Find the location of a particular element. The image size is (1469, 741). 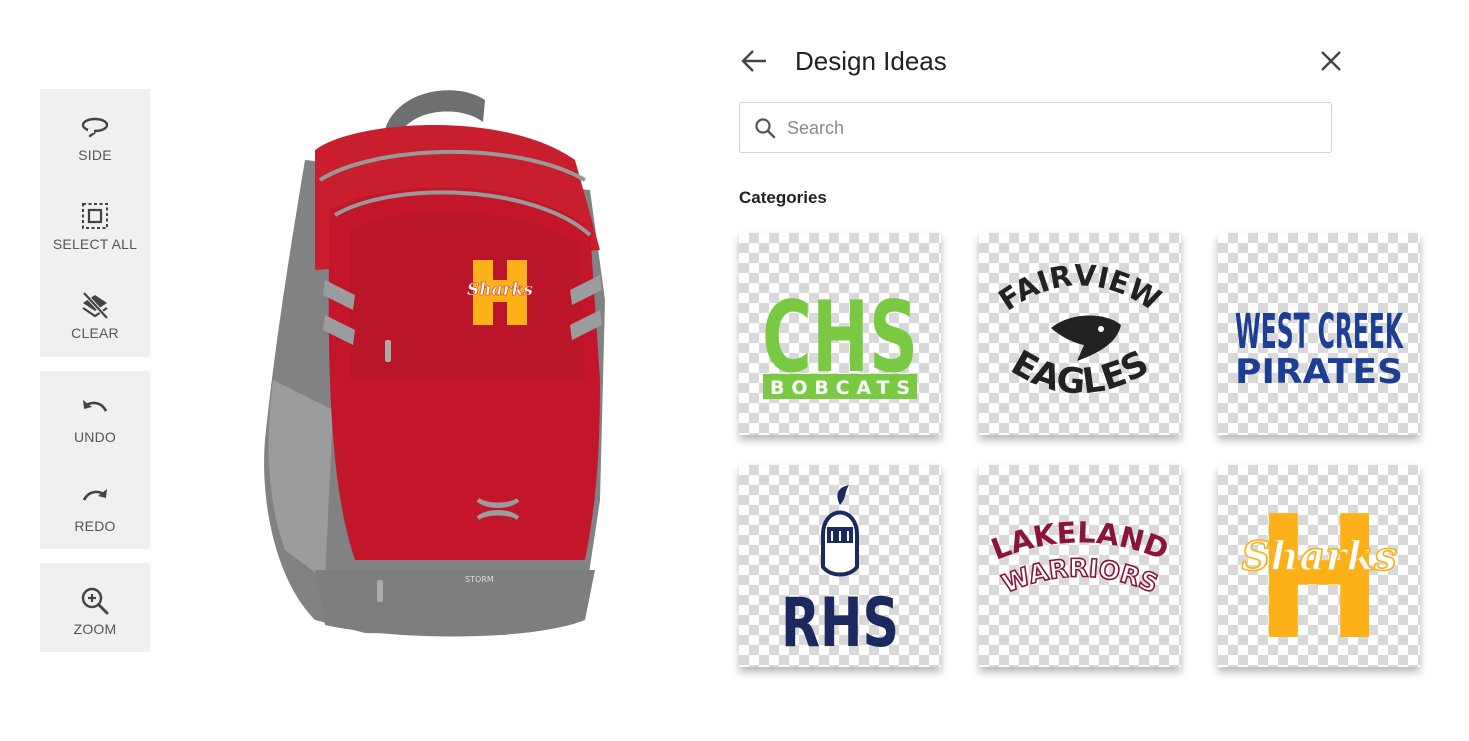

search-input is located at coordinates (1052, 128).